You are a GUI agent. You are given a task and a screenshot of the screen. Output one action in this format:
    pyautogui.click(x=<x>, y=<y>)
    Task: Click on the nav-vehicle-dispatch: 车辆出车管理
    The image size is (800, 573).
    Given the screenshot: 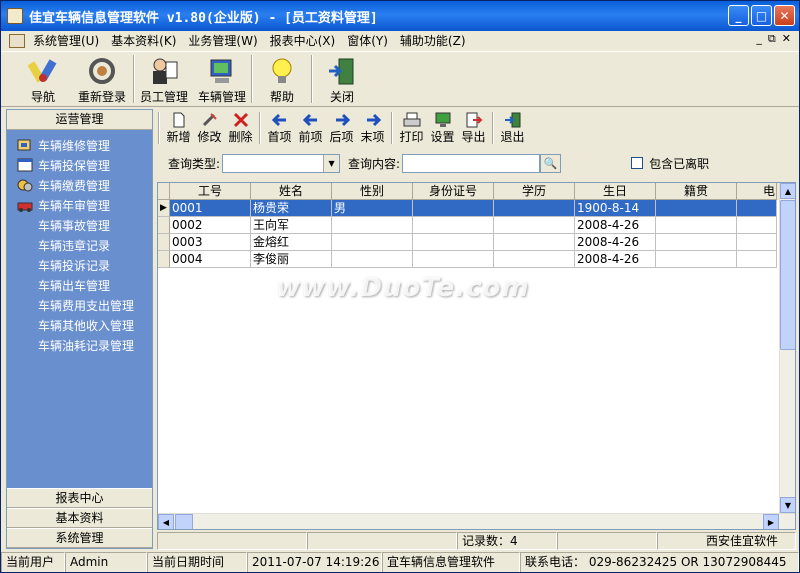 What is the action you would take?
    pyautogui.click(x=79, y=285)
    